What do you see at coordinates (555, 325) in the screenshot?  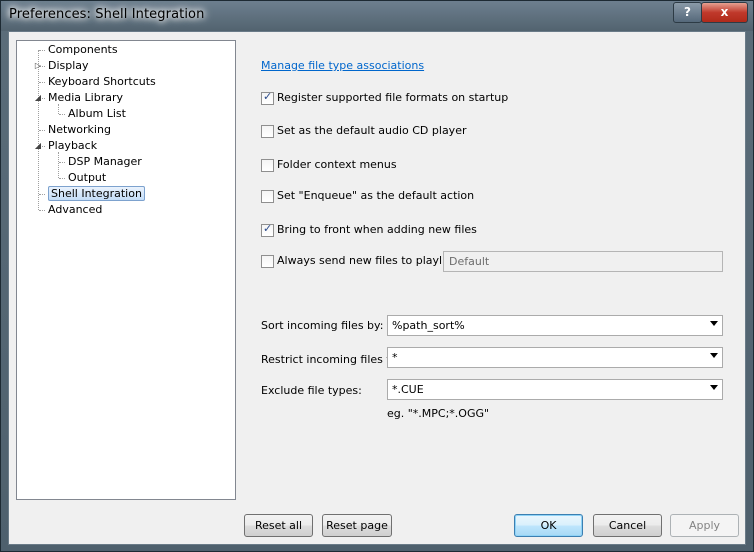 I see `sort-combobox: %path_sort%` at bounding box center [555, 325].